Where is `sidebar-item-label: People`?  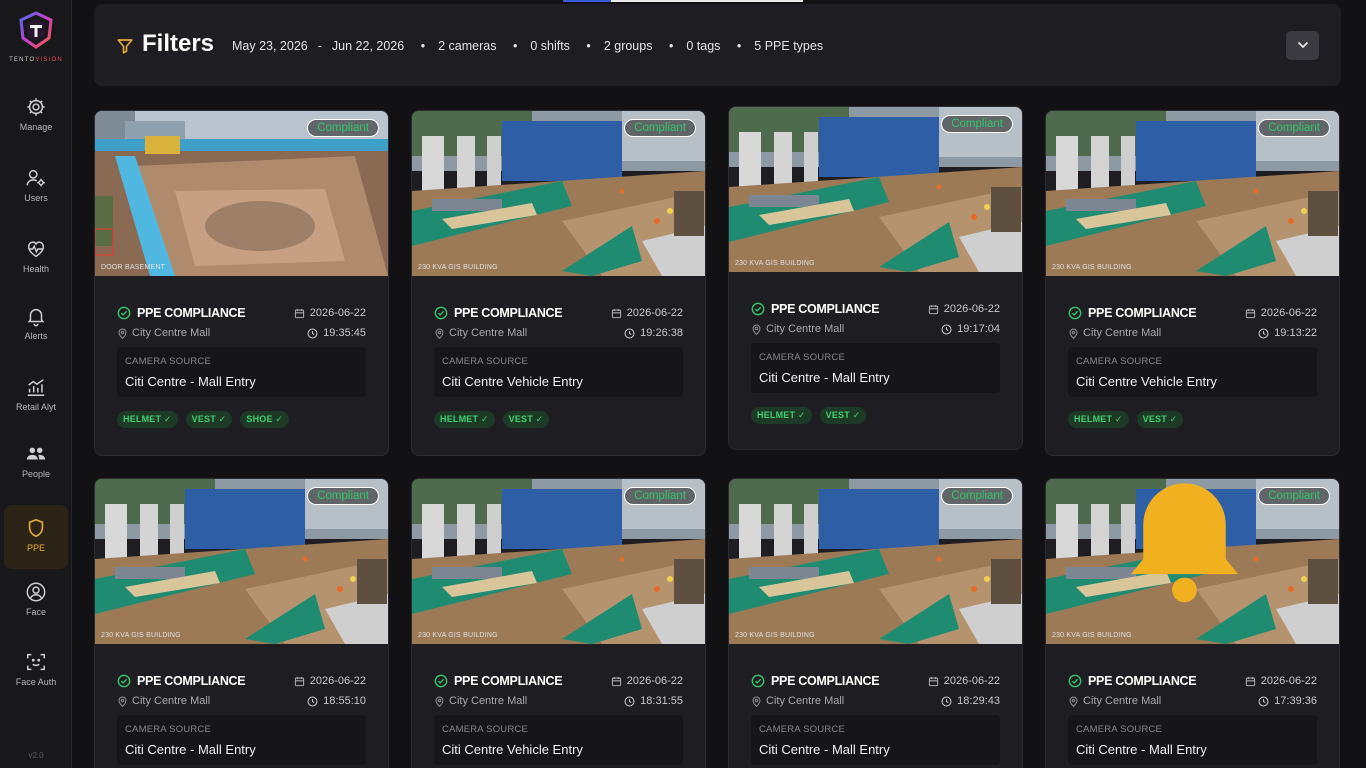 sidebar-item-label: People is located at coordinates (36, 474).